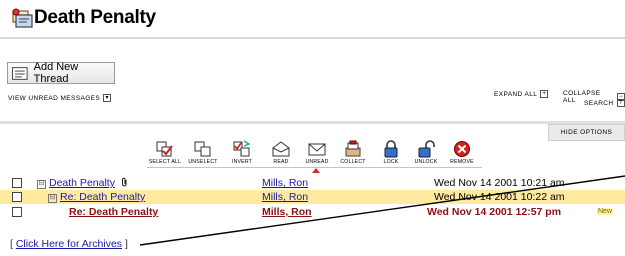 Image resolution: width=625 pixels, height=256 pixels. I want to click on collect-button: COLLECT, so click(353, 155).